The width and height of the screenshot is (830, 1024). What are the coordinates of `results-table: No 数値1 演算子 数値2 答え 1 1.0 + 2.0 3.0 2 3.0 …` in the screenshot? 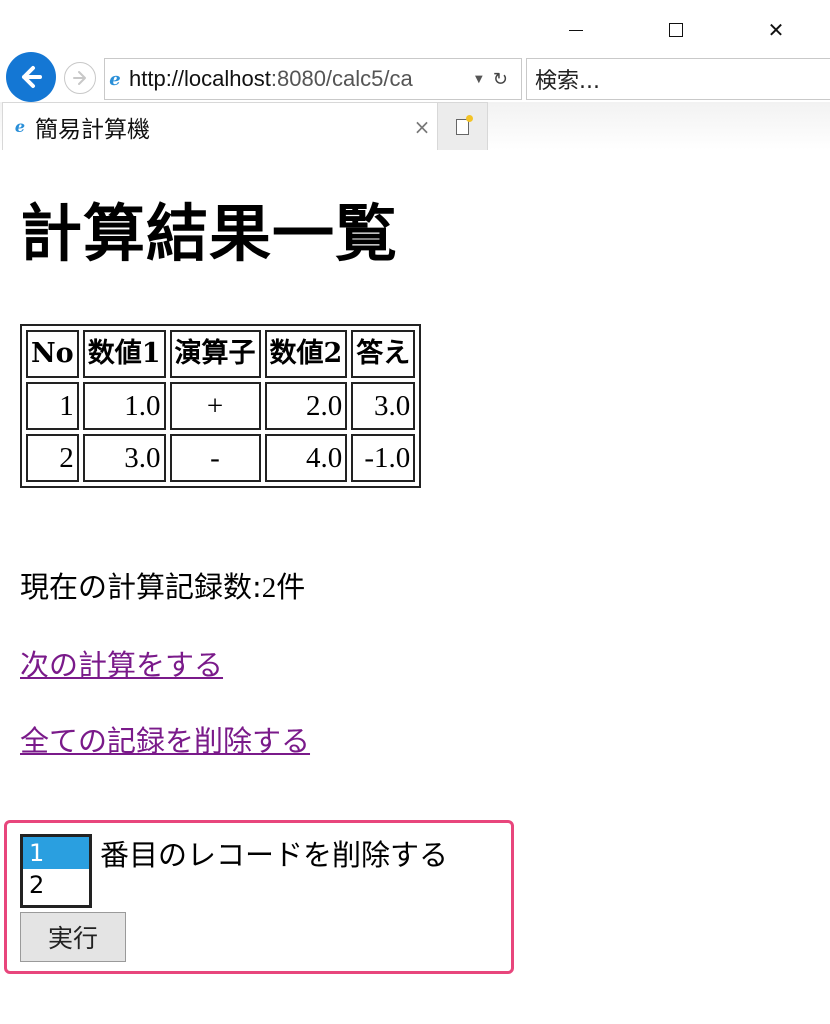 It's located at (221, 406).